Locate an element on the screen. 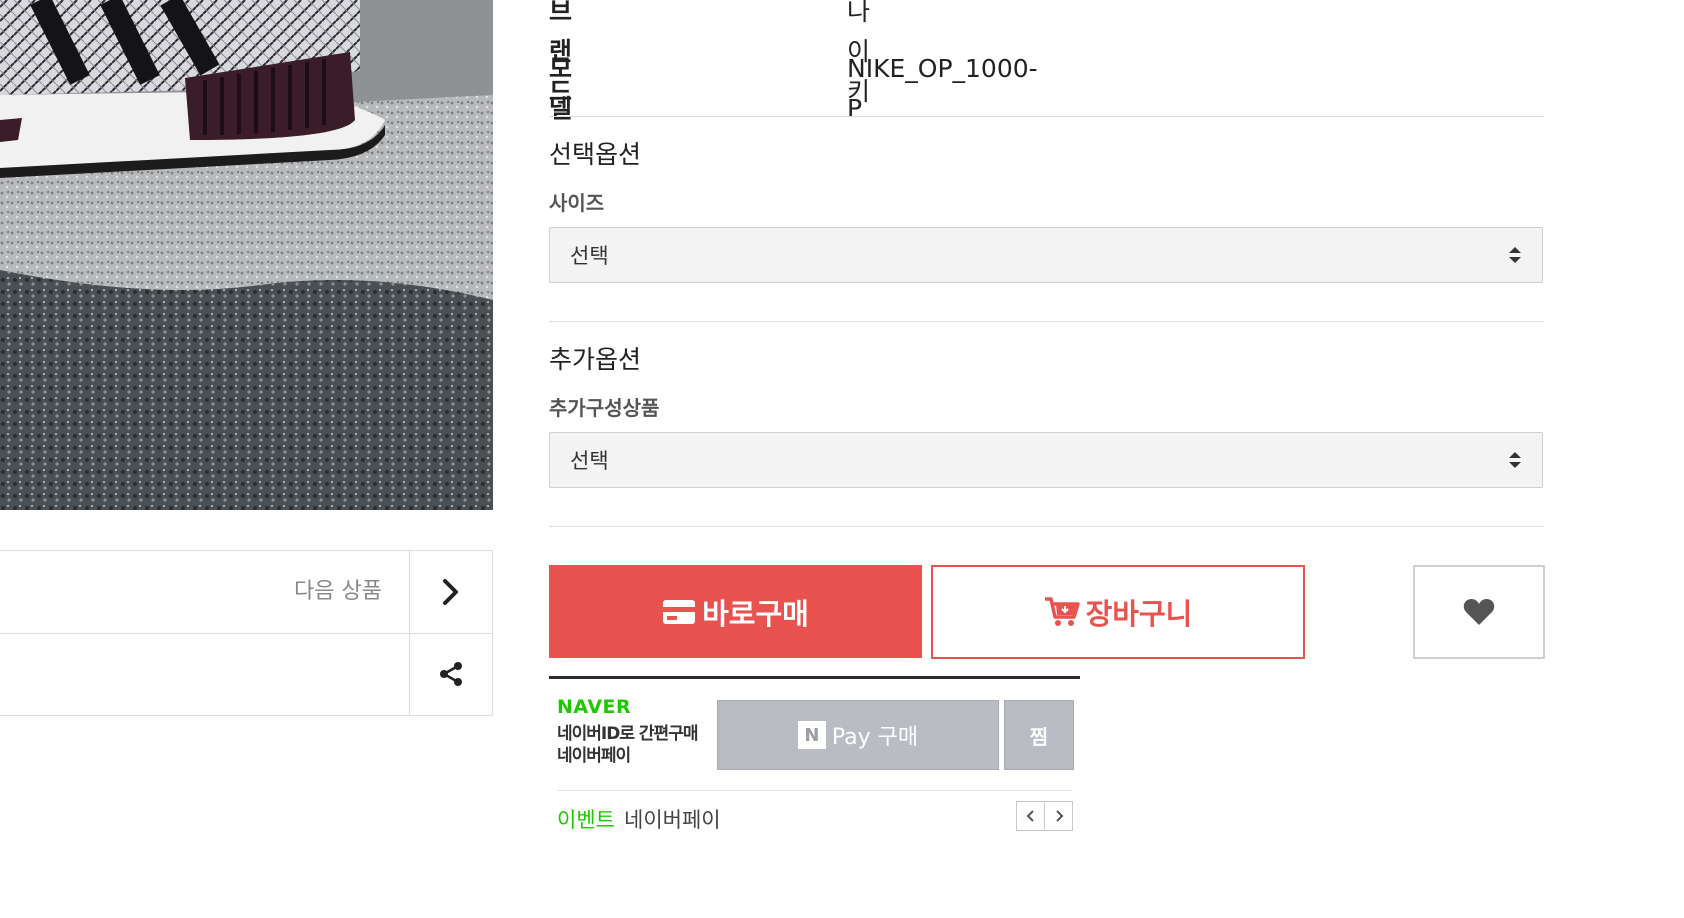 This screenshot has height=918, width=1684. heart-icon is located at coordinates (1479, 612).